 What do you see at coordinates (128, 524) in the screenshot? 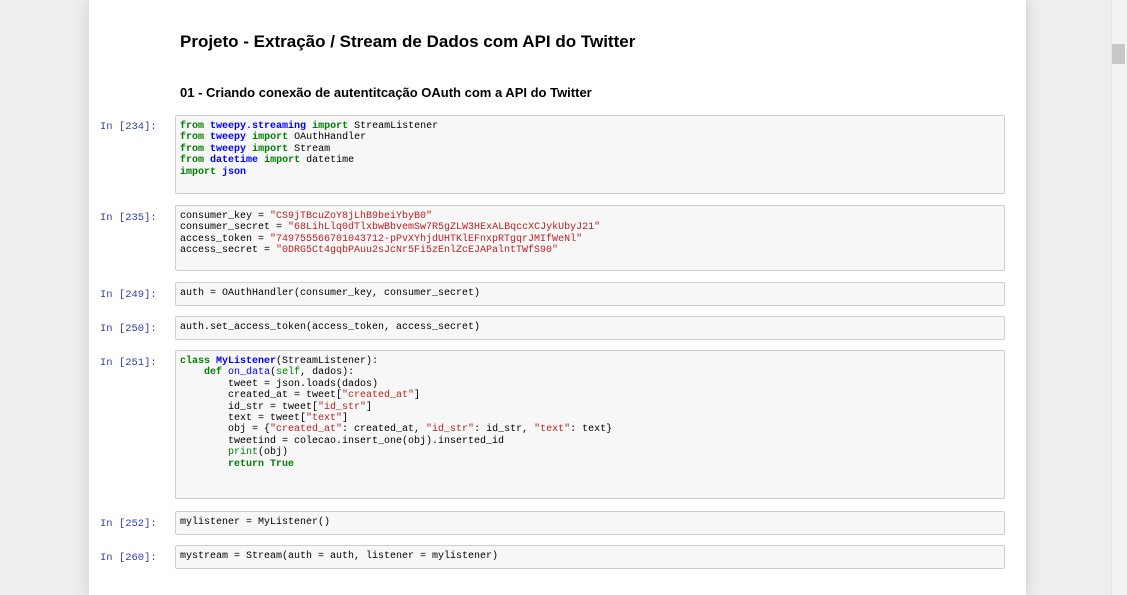
I see `cell-prompt: In [252]:` at bounding box center [128, 524].